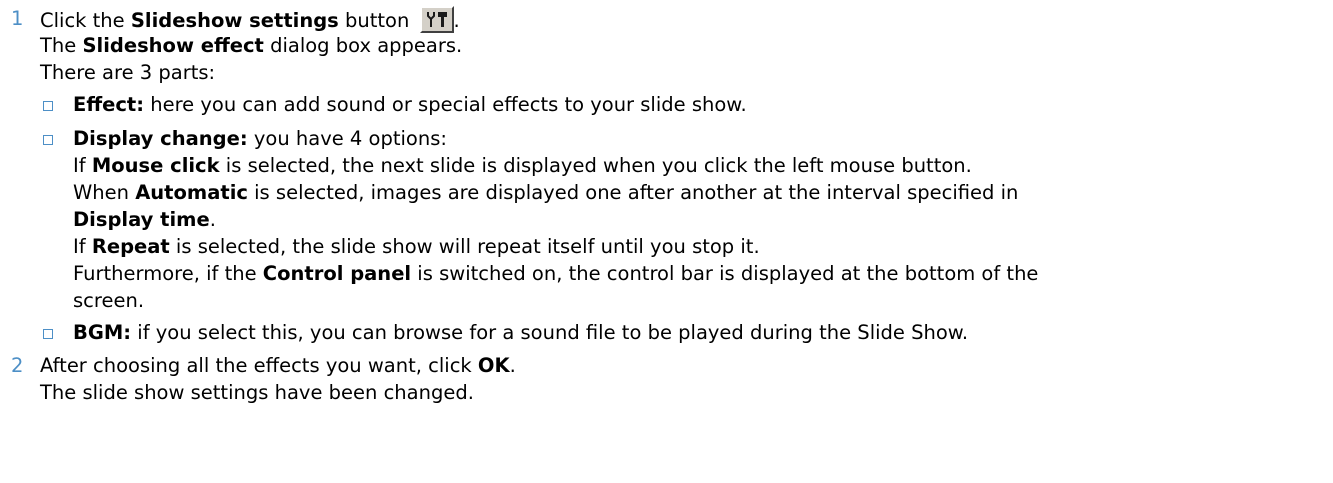  I want to click on effect-label: Effect:, so click(109, 104).